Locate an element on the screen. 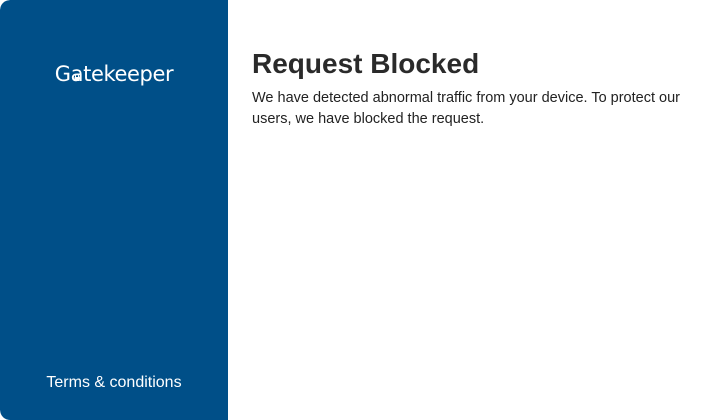  logo-prefix: G is located at coordinates (62, 74).